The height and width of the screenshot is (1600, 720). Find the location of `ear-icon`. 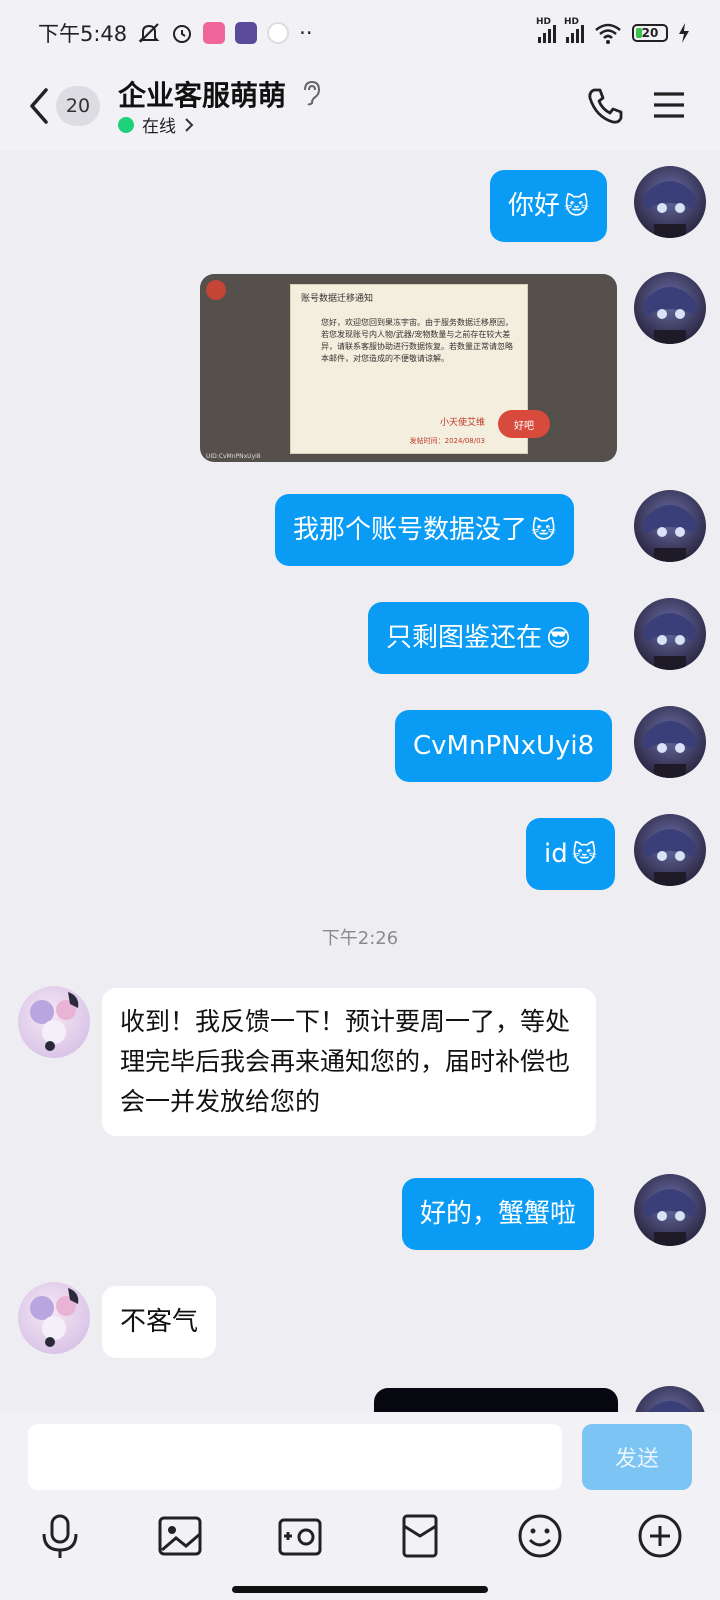

ear-icon is located at coordinates (312, 93).